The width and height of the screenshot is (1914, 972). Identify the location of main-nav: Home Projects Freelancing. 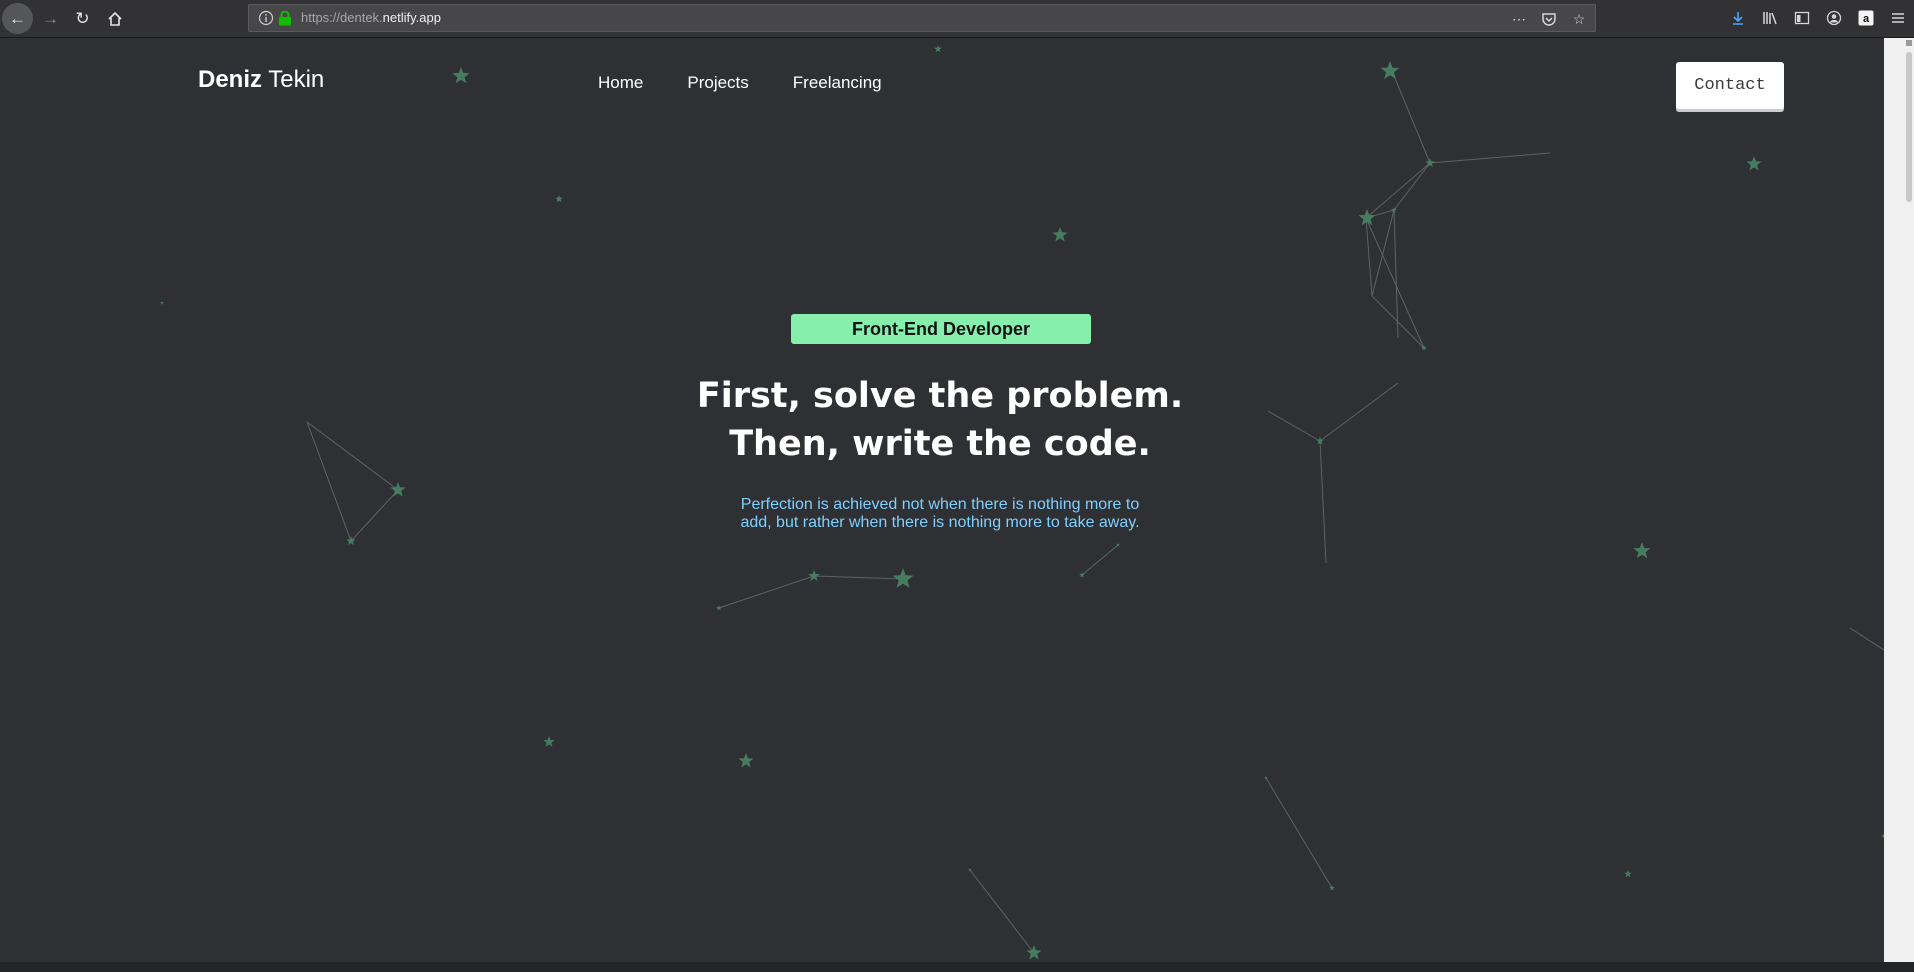
(740, 83).